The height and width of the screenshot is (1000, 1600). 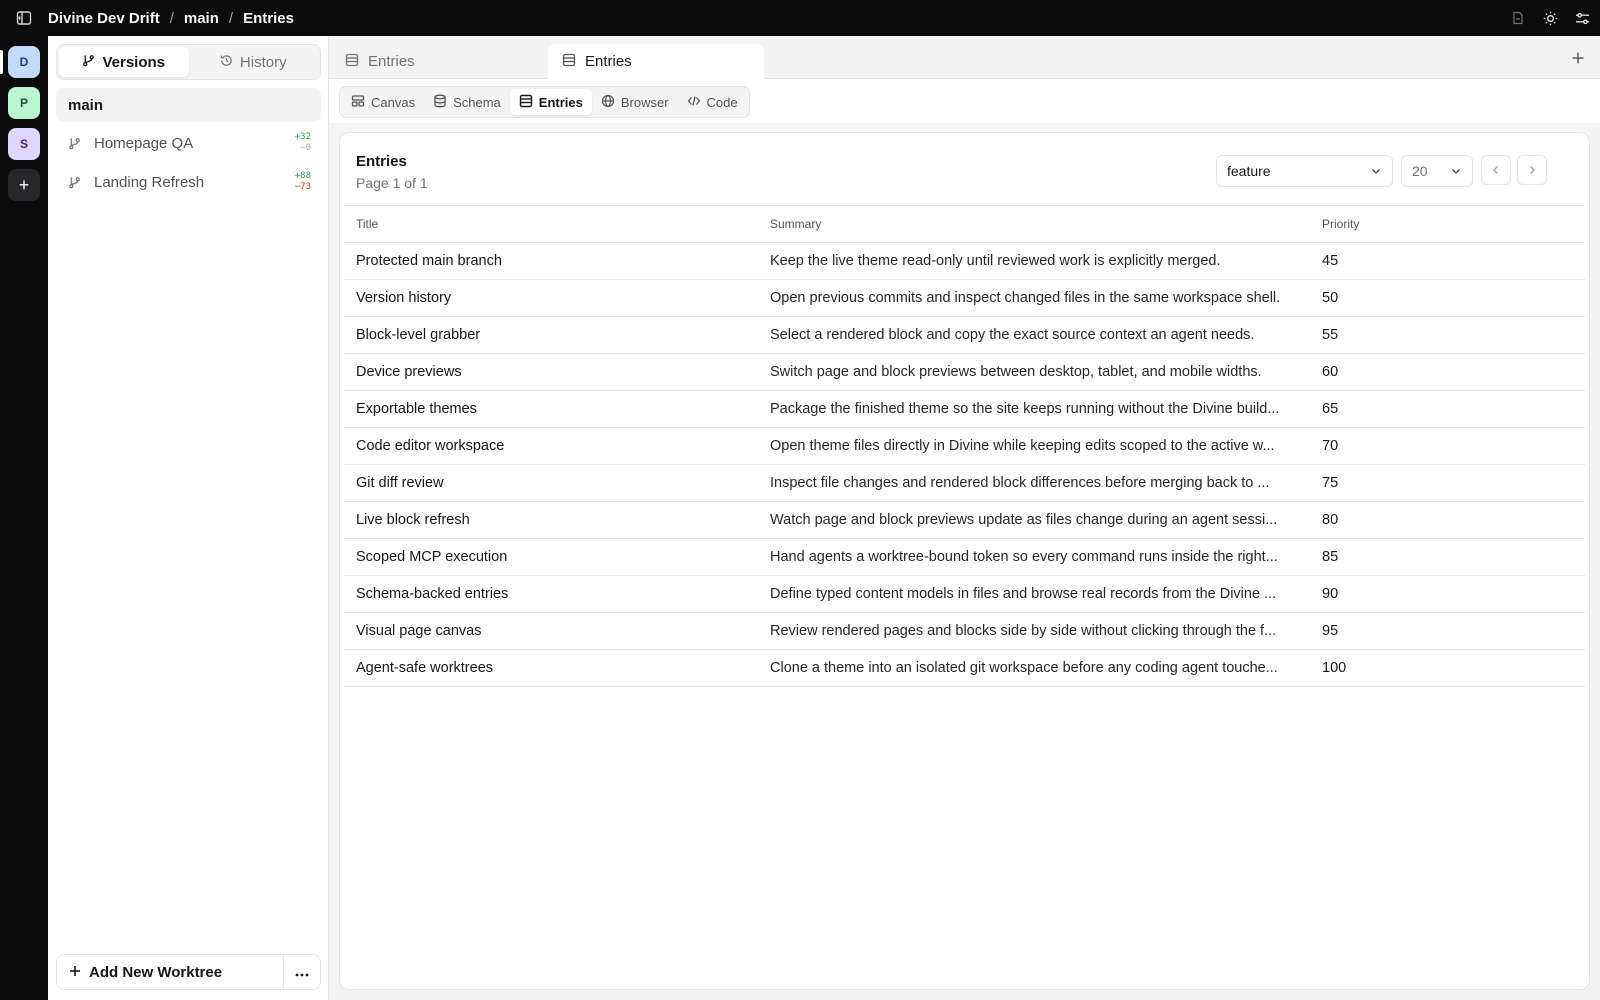 I want to click on cell-priority: 65, so click(x=1447, y=409).